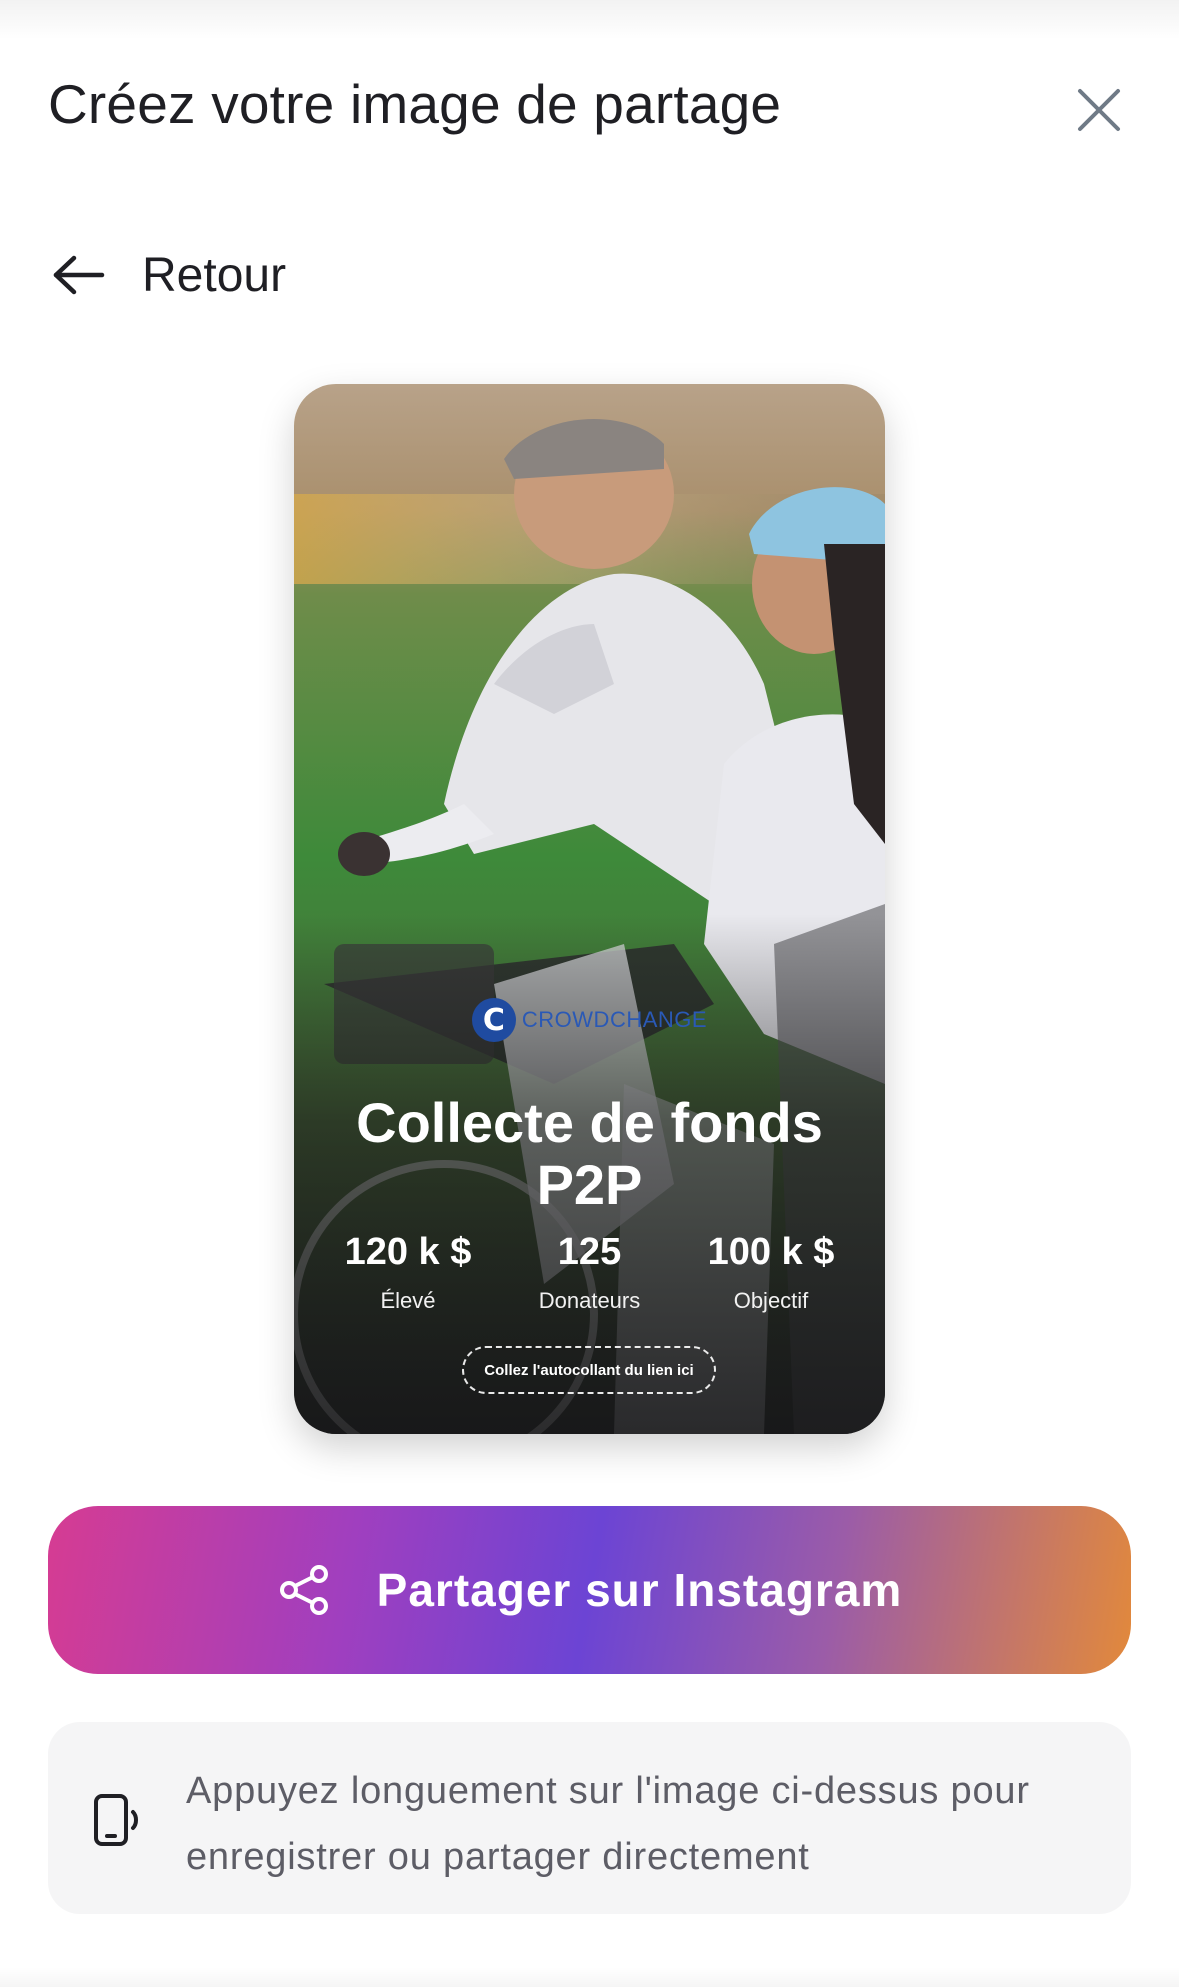 This screenshot has width=1179, height=1987. Describe the element at coordinates (214, 275) in the screenshot. I see `back-label: Retour` at that location.